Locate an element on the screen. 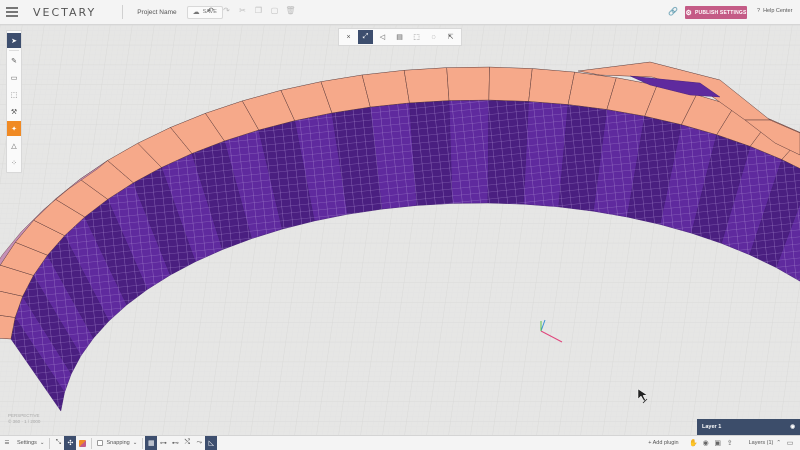 Image resolution: width=800 pixels, height=450 pixels. camera-icon: ◉ is located at coordinates (706, 443).